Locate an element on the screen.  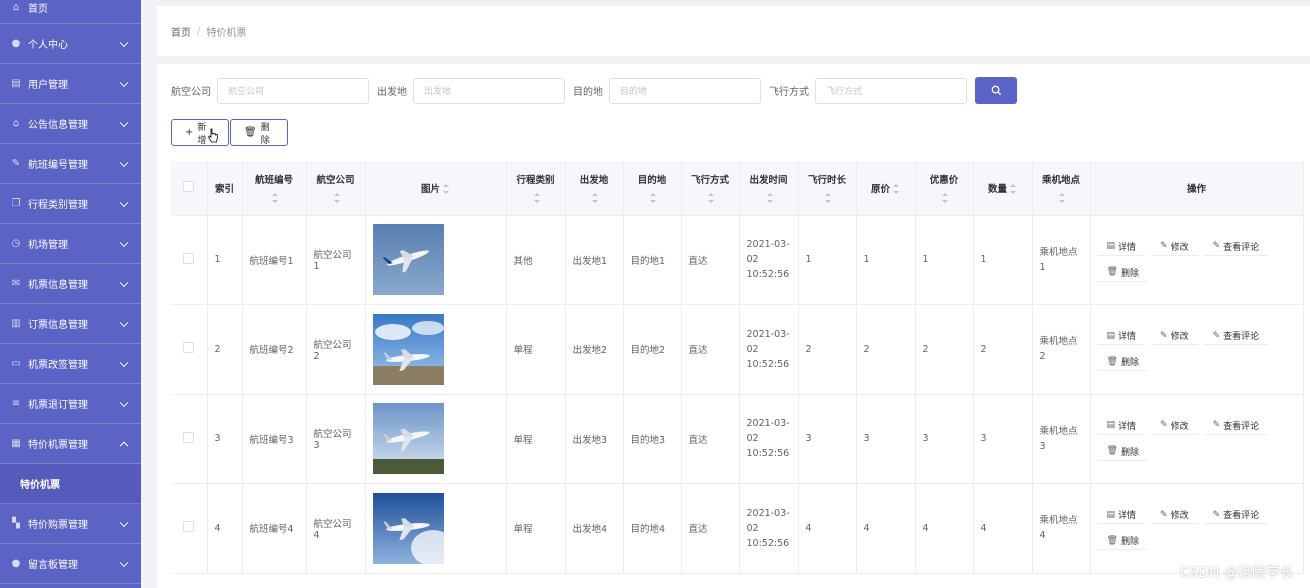
col-airline: 航空公司 is located at coordinates (336, 188).